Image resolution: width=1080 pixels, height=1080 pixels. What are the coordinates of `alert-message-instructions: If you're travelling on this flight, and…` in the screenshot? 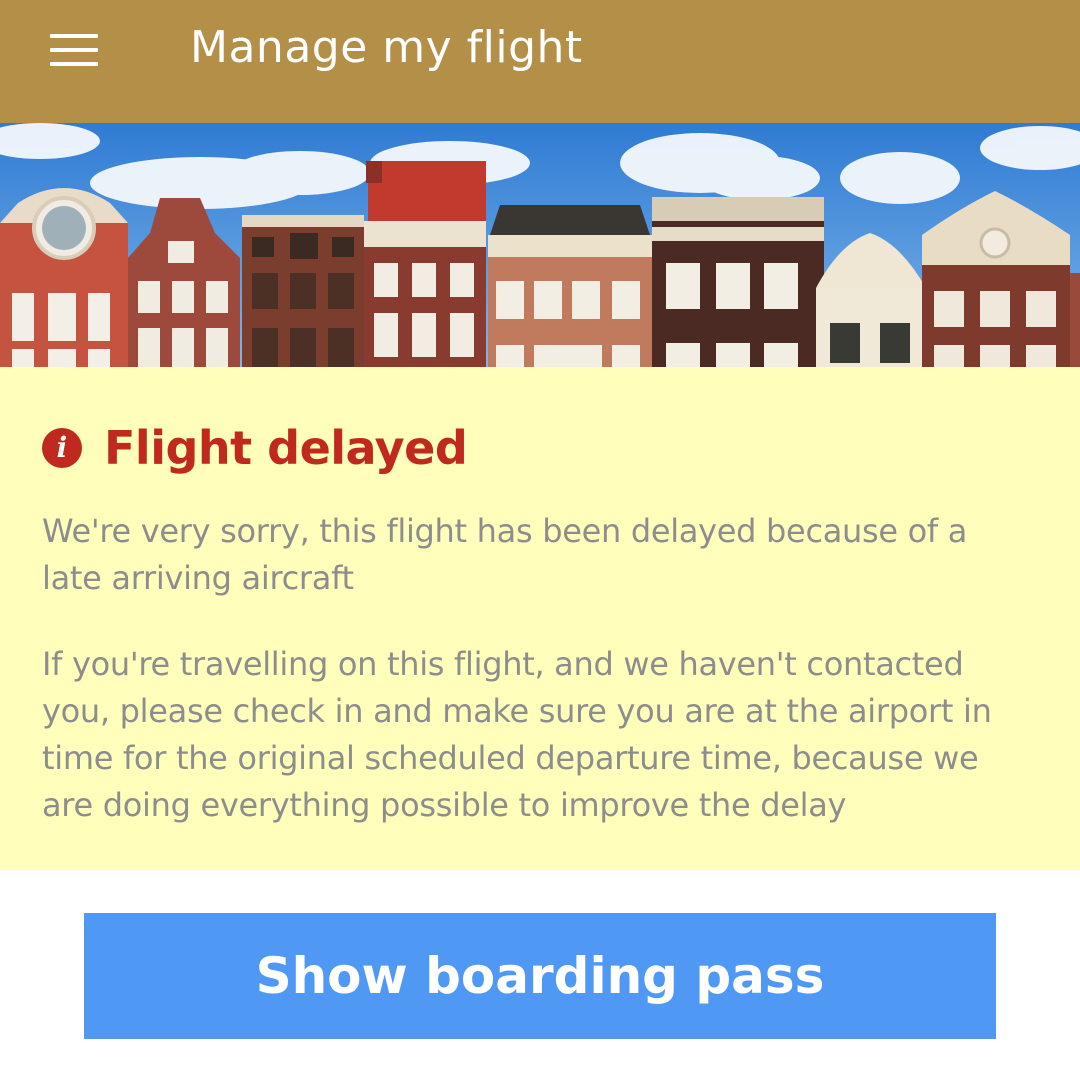 It's located at (517, 734).